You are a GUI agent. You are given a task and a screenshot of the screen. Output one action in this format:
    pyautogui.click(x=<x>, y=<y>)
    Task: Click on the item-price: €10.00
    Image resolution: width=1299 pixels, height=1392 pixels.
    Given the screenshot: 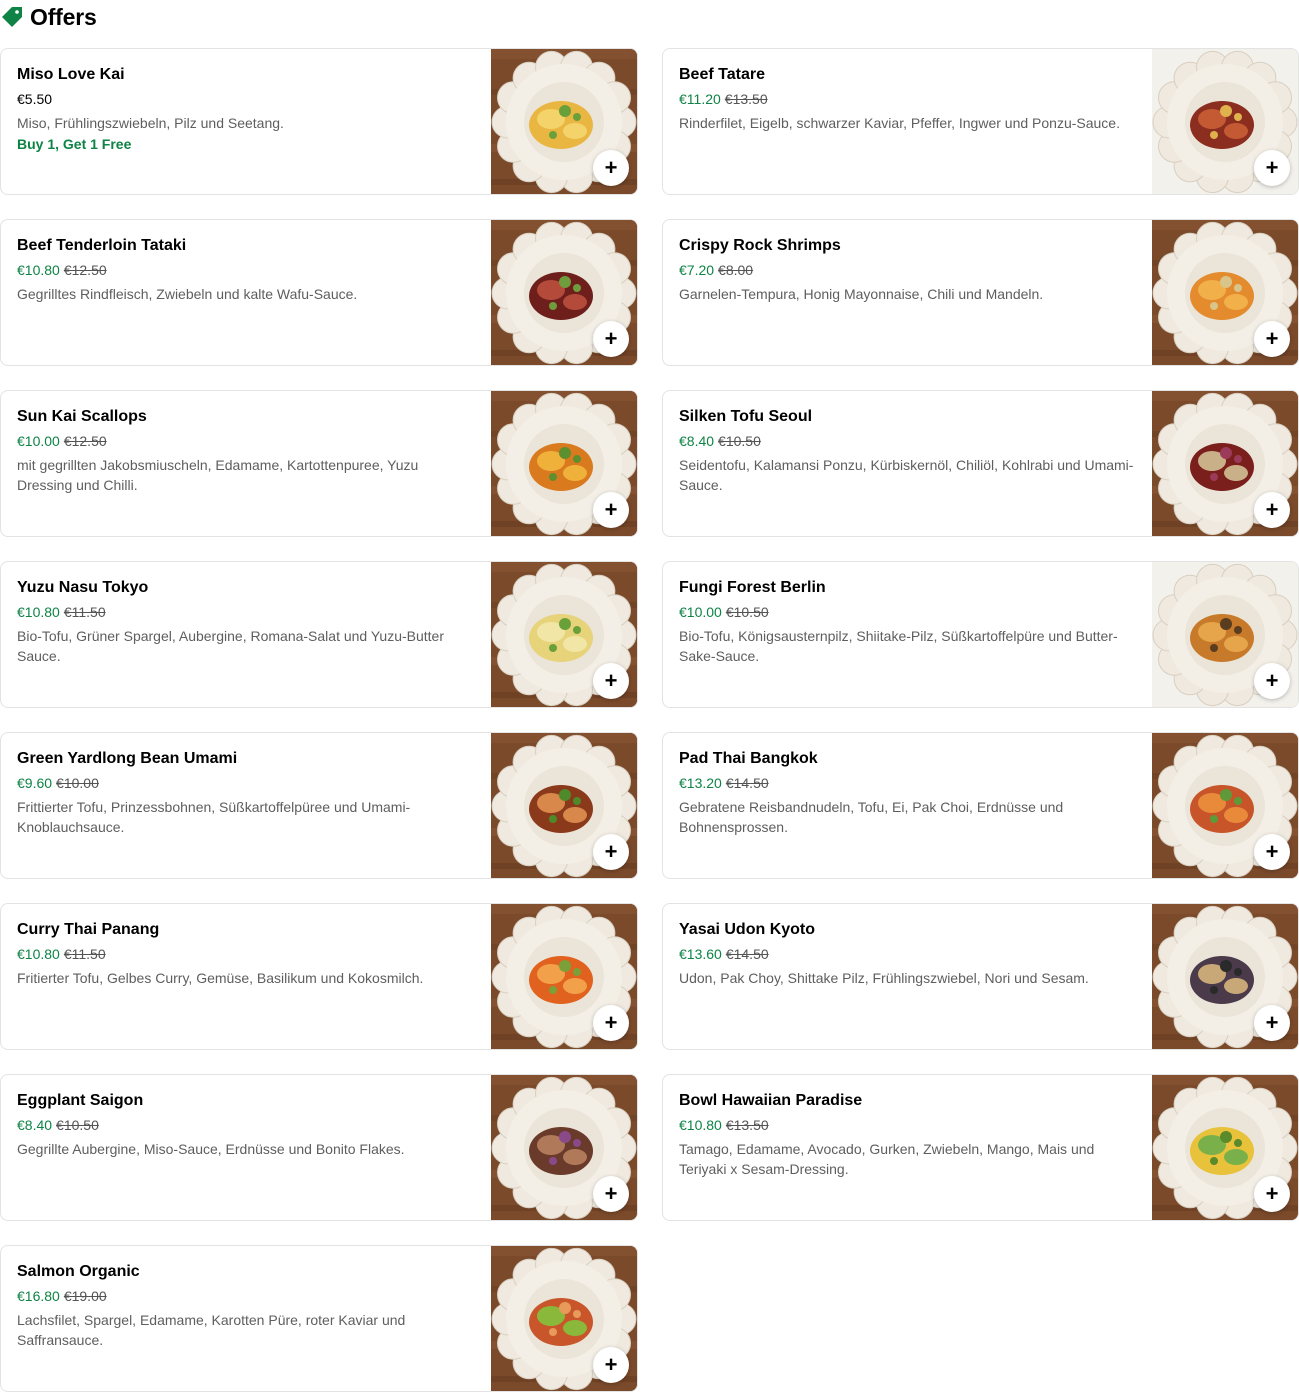 What is the action you would take?
    pyautogui.click(x=38, y=441)
    